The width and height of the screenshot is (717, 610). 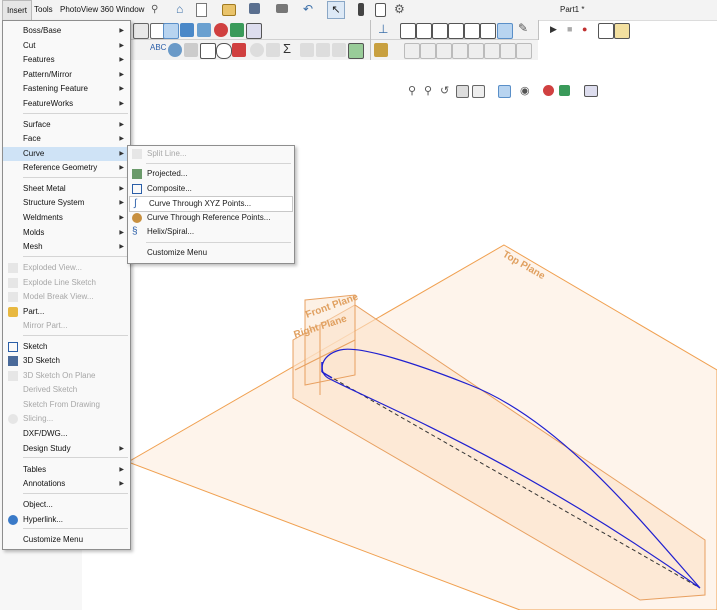 What do you see at coordinates (211, 253) in the screenshot?
I see `submenu-item-customize-menu: Customize Menu` at bounding box center [211, 253].